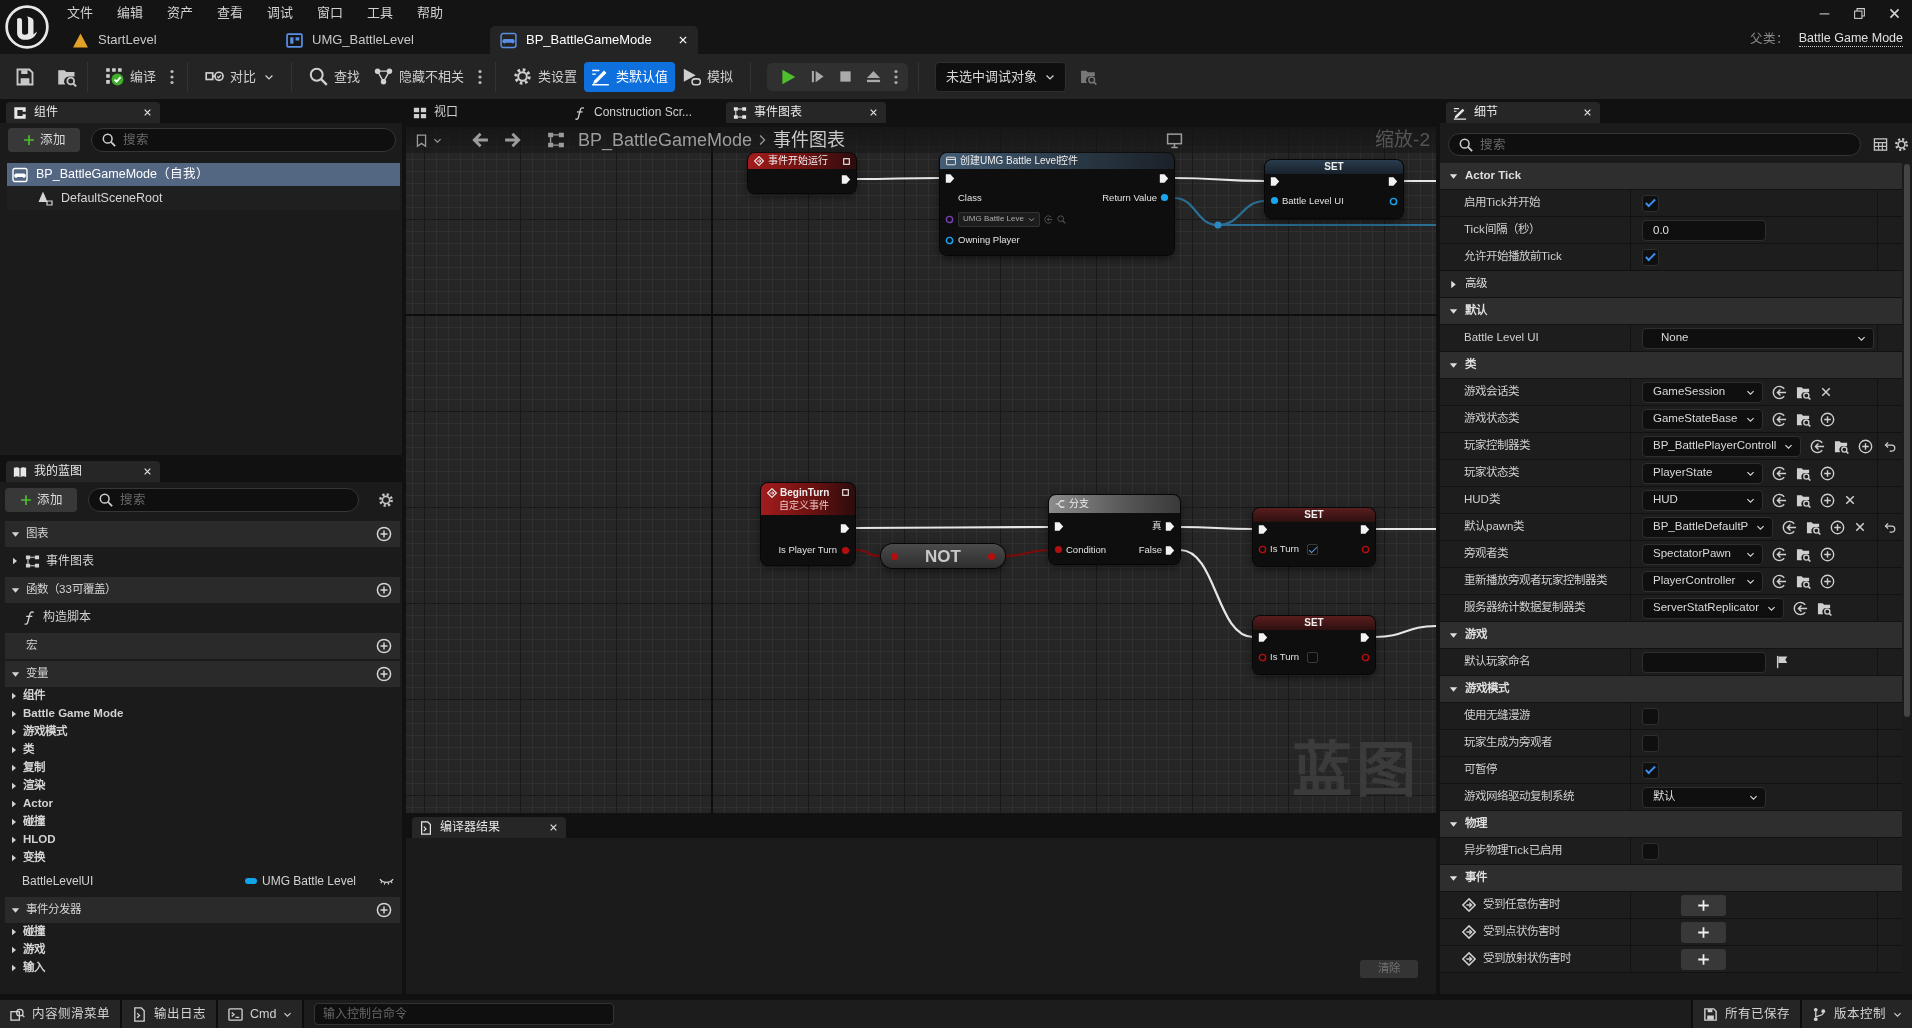 The image size is (1912, 1028). Describe the element at coordinates (172, 76) in the screenshot. I see `more-icon` at that location.